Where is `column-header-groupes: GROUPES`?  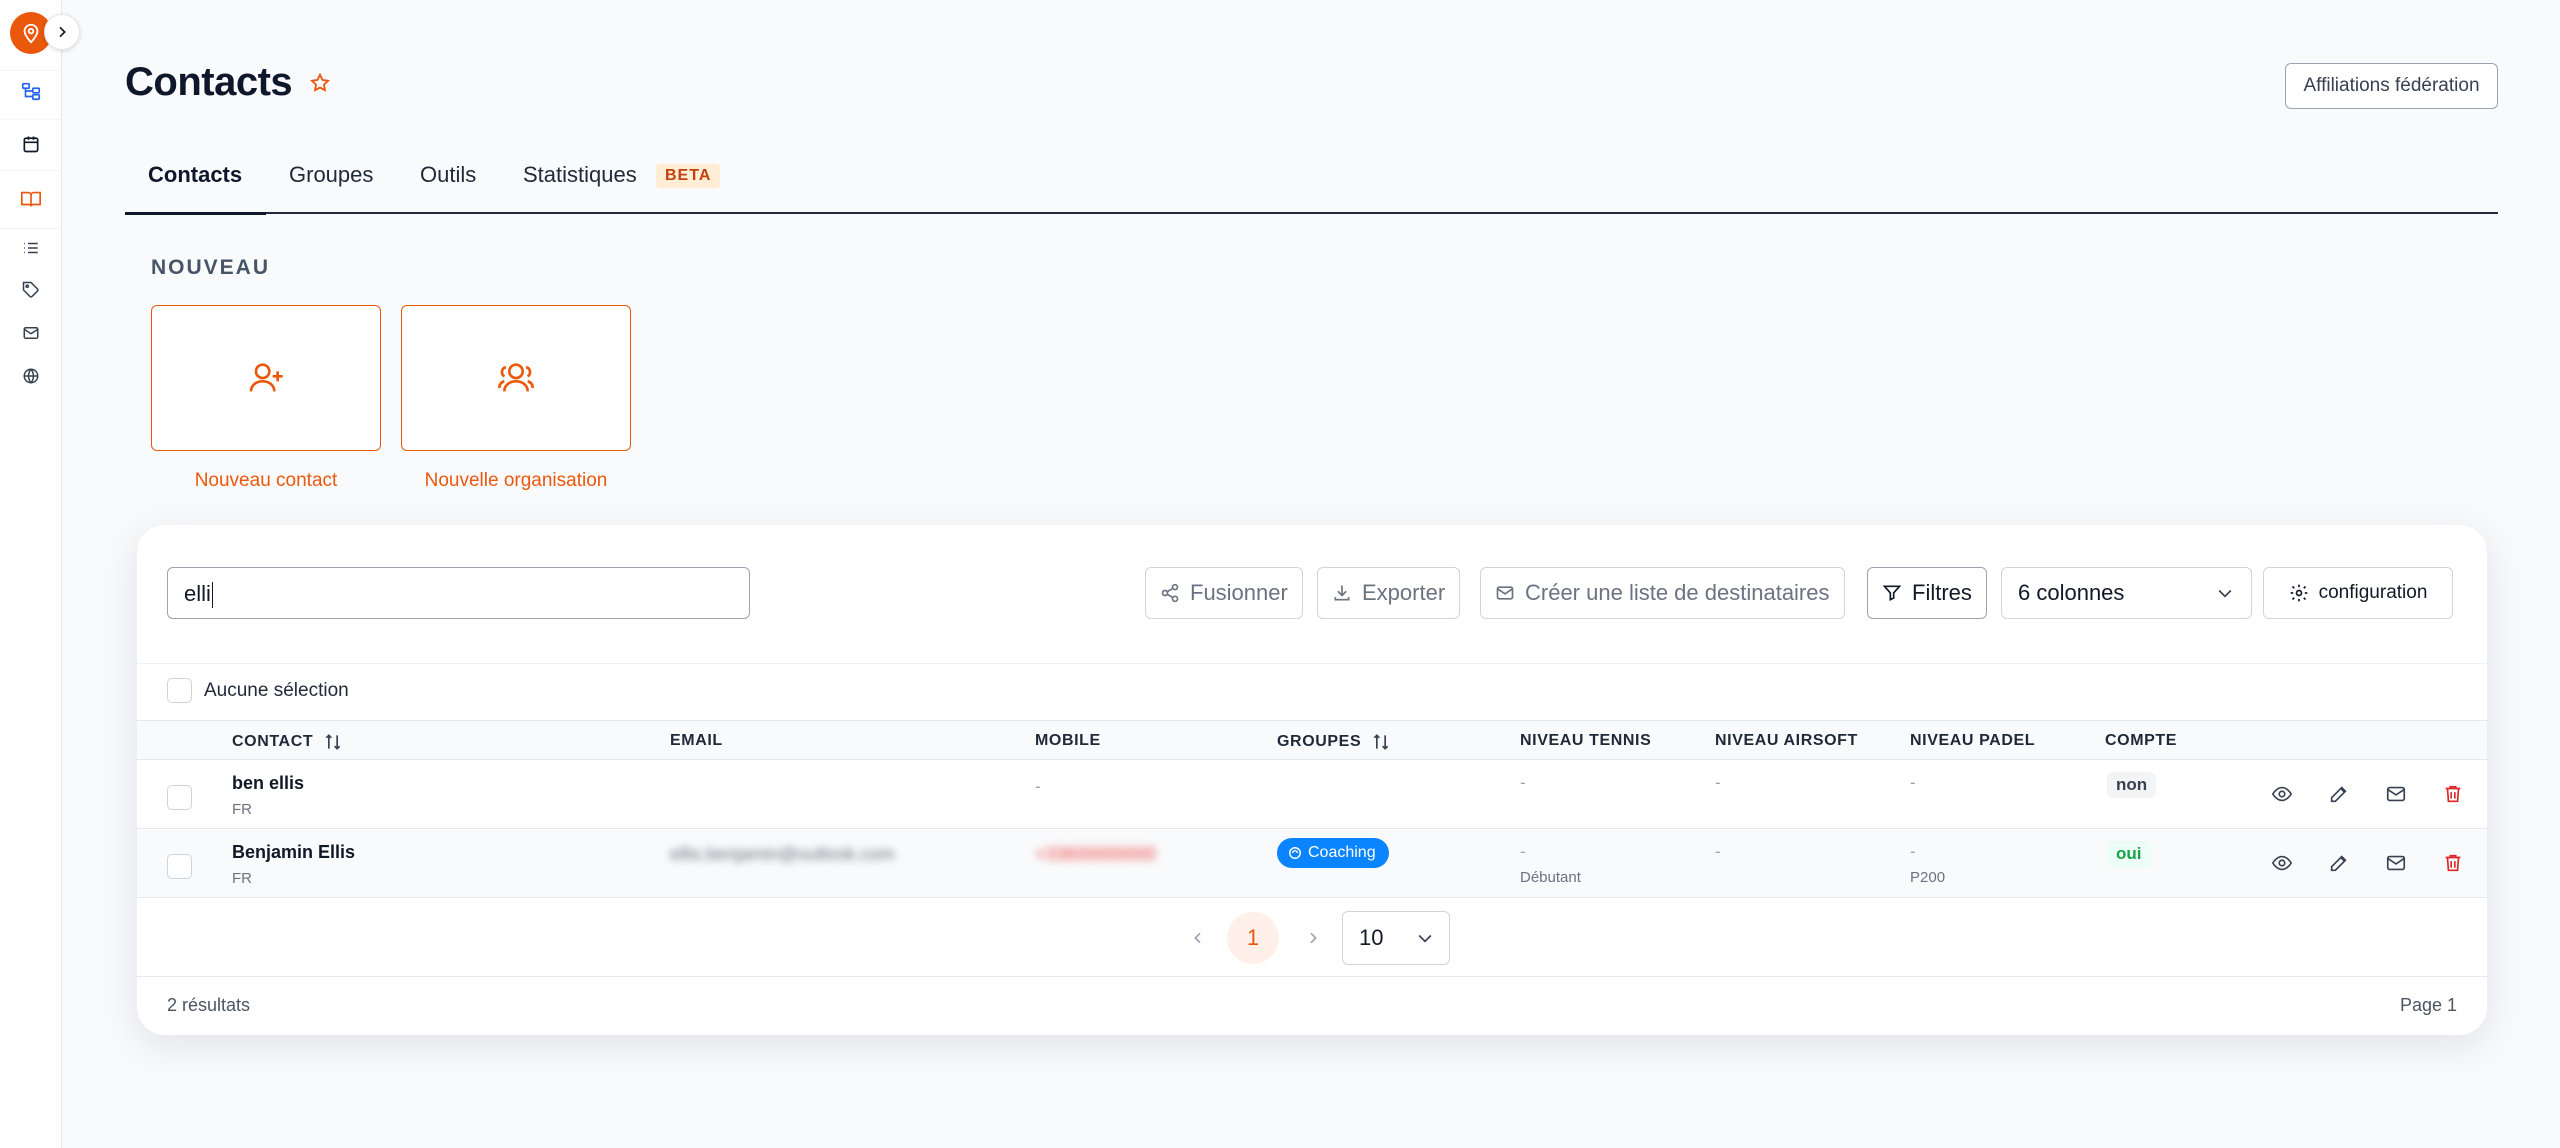 column-header-groupes: GROUPES is located at coordinates (1334, 742).